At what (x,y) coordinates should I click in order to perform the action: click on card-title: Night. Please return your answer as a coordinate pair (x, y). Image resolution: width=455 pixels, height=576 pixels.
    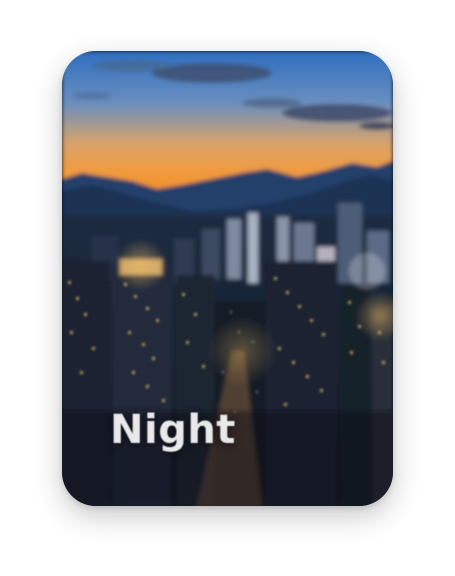
    Looking at the image, I should click on (173, 430).